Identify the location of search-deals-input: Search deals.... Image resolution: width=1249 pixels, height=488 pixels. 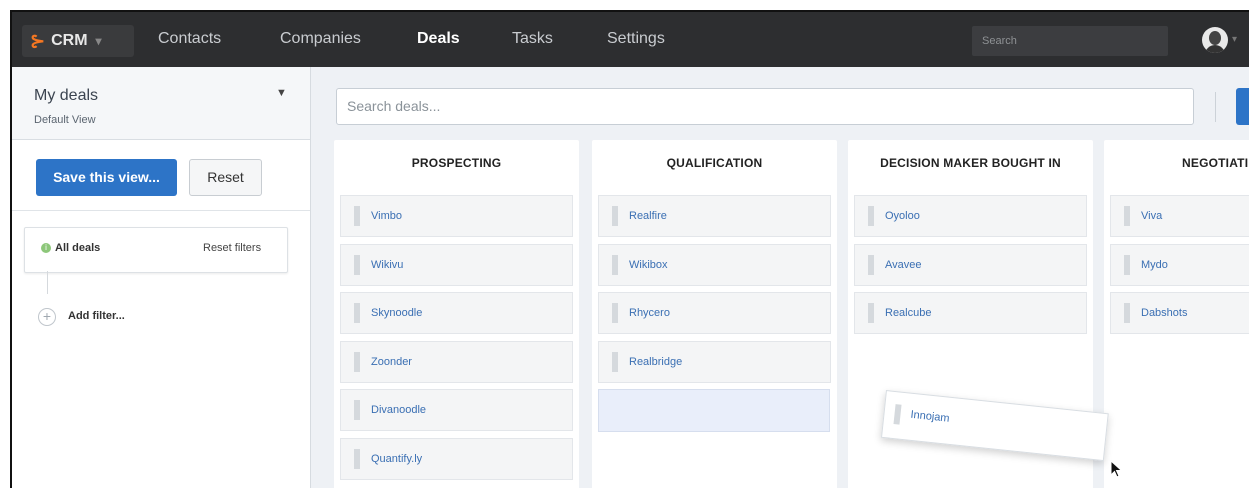
(765, 106).